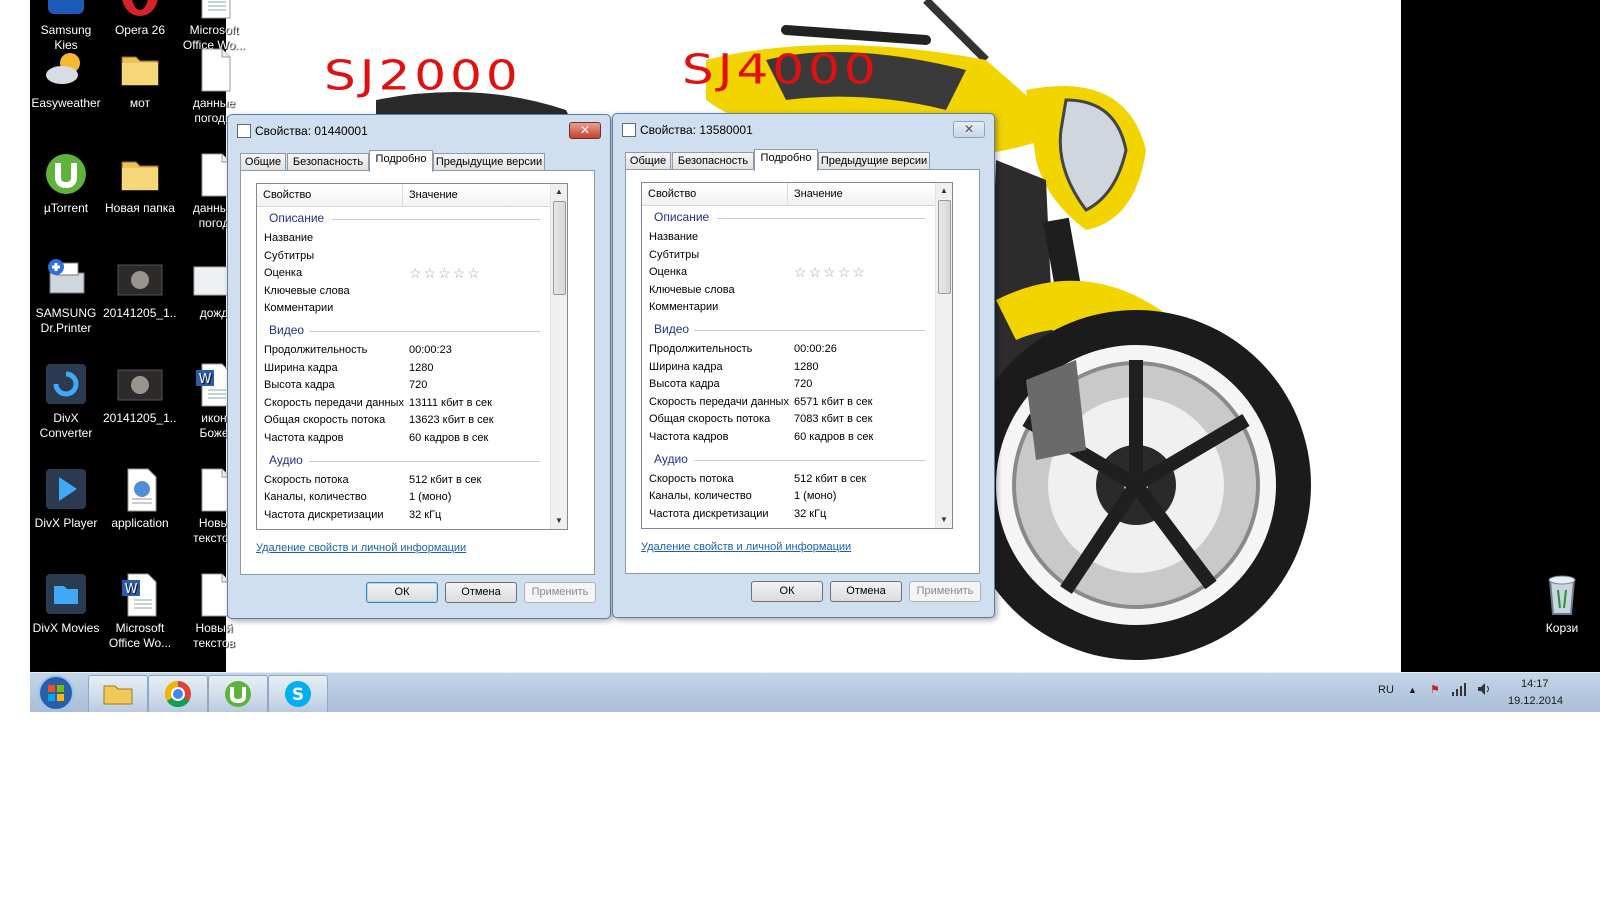 The width and height of the screenshot is (1600, 900). What do you see at coordinates (66, 78) in the screenshot?
I see `desktop-icon: Easyweather` at bounding box center [66, 78].